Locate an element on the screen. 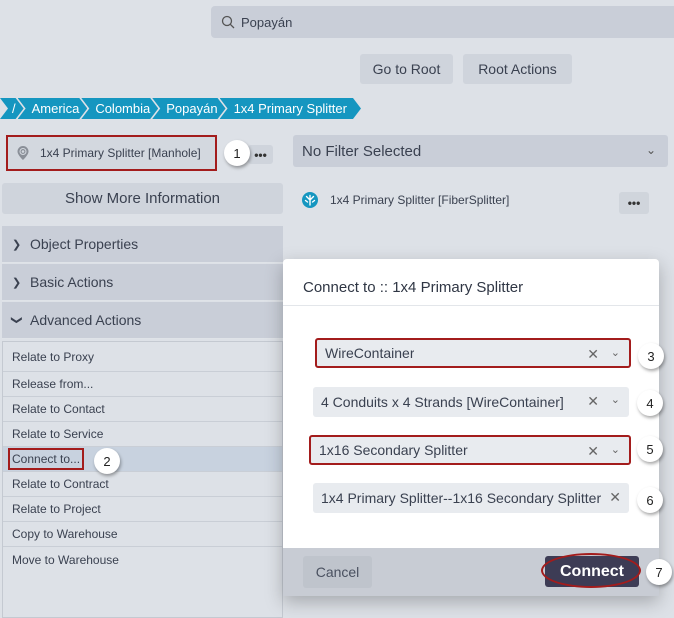 The image size is (674, 618). highlight-ring is located at coordinates (591, 570).